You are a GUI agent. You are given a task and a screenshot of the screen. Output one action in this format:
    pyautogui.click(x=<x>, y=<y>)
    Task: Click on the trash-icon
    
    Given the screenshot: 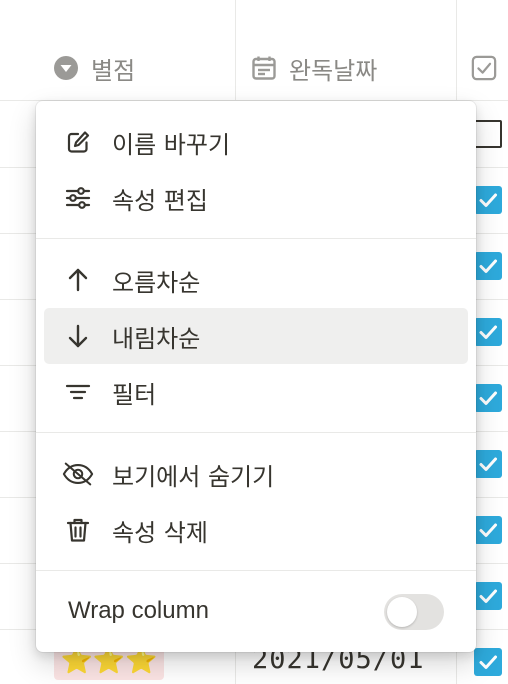 What is the action you would take?
    pyautogui.click(x=78, y=530)
    